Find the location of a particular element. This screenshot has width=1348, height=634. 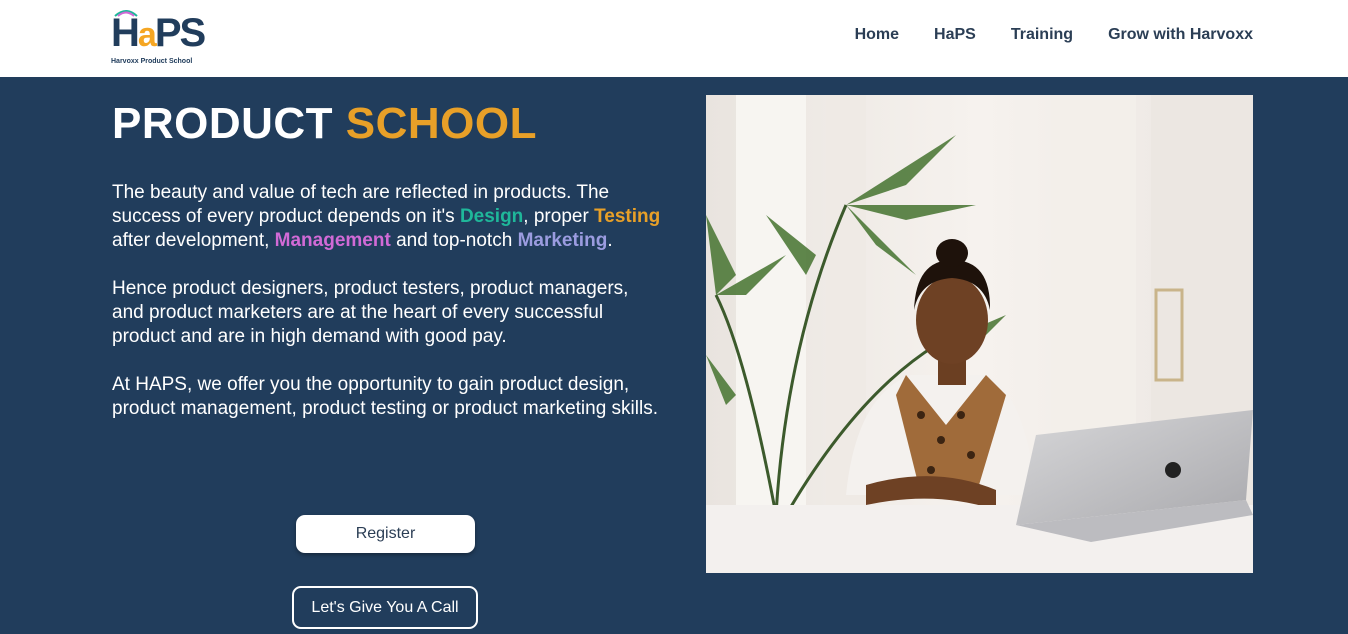

main-nav: Home HaPS Training Grow with Harvoxx is located at coordinates (1054, 35).